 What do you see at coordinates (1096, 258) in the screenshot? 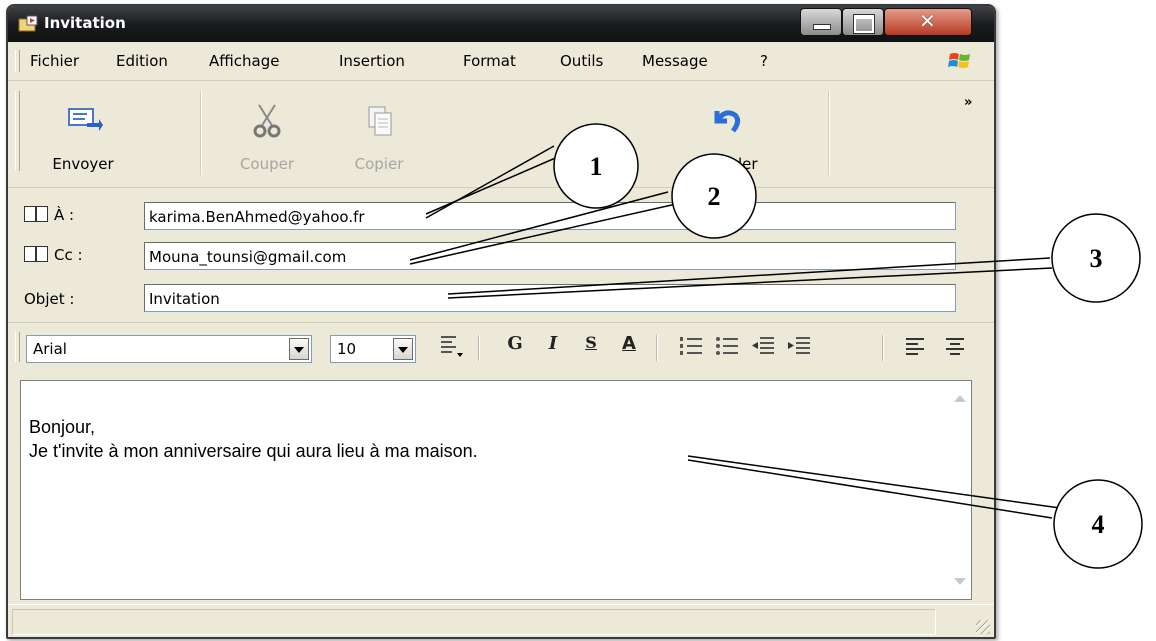
I see `callout-3-label: 3` at bounding box center [1096, 258].